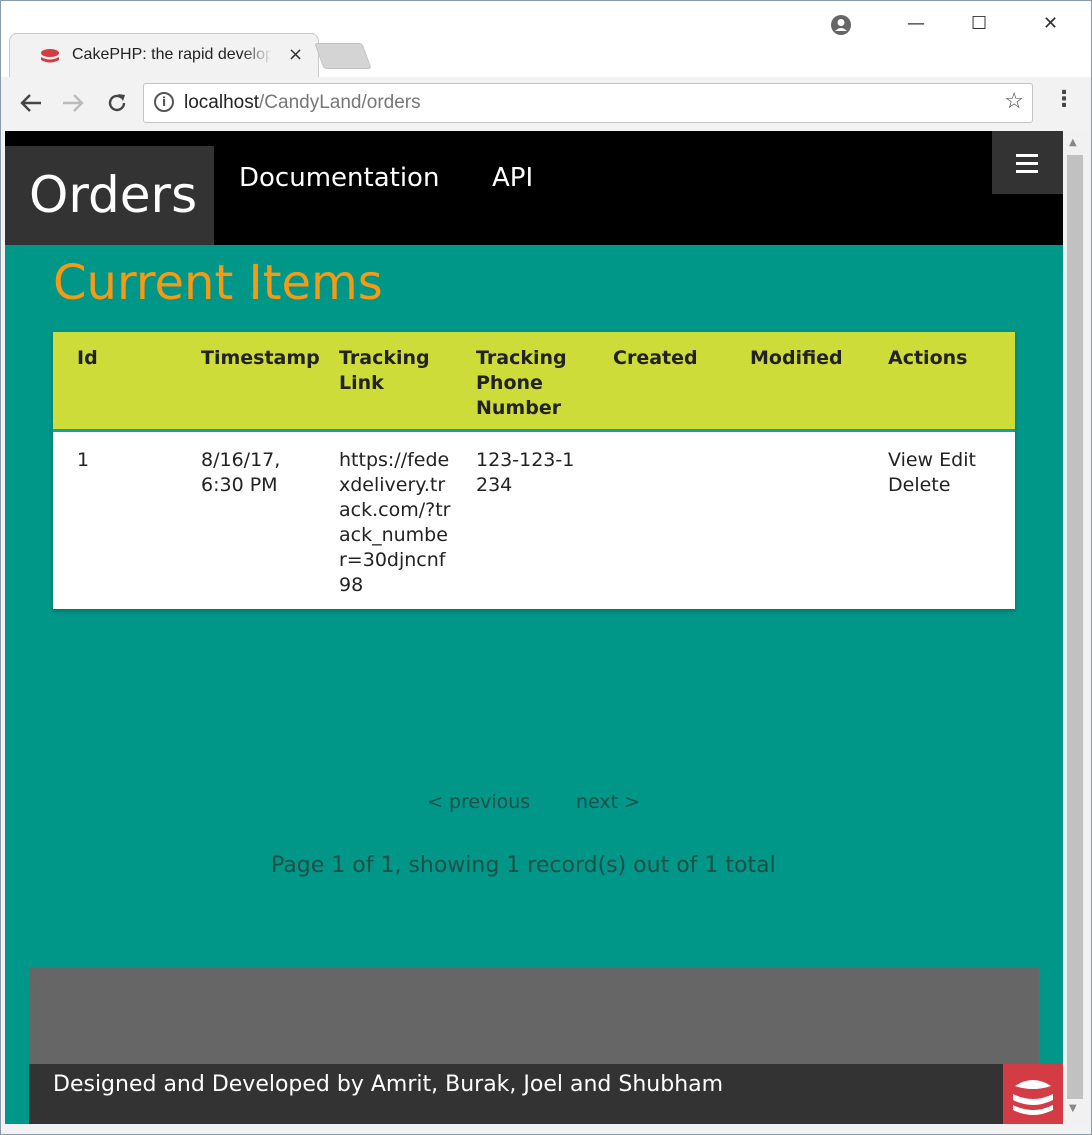 This screenshot has width=1092, height=1135. I want to click on browser-toolbar: i localhost/CandyLand/orders ☆ ⋮, so click(546, 104).